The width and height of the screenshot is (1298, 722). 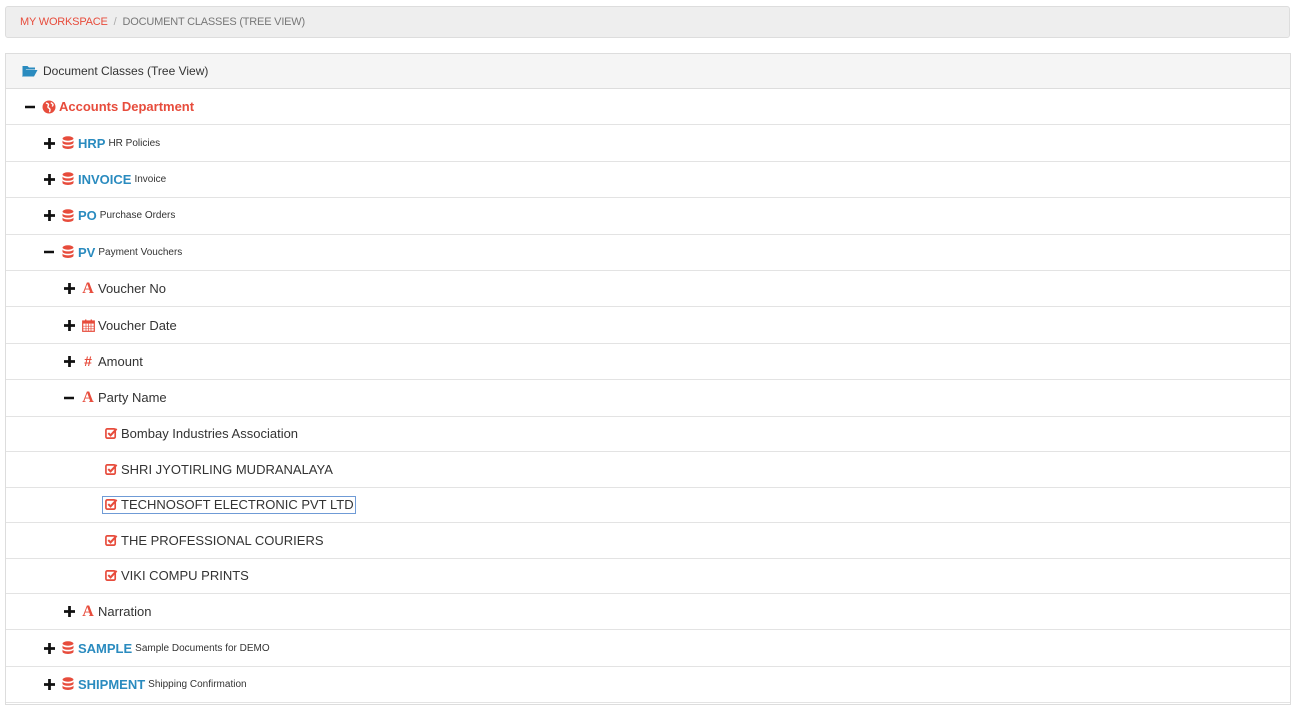 I want to click on tree-node-class-po: PO Purchase Orders, so click(x=648, y=216).